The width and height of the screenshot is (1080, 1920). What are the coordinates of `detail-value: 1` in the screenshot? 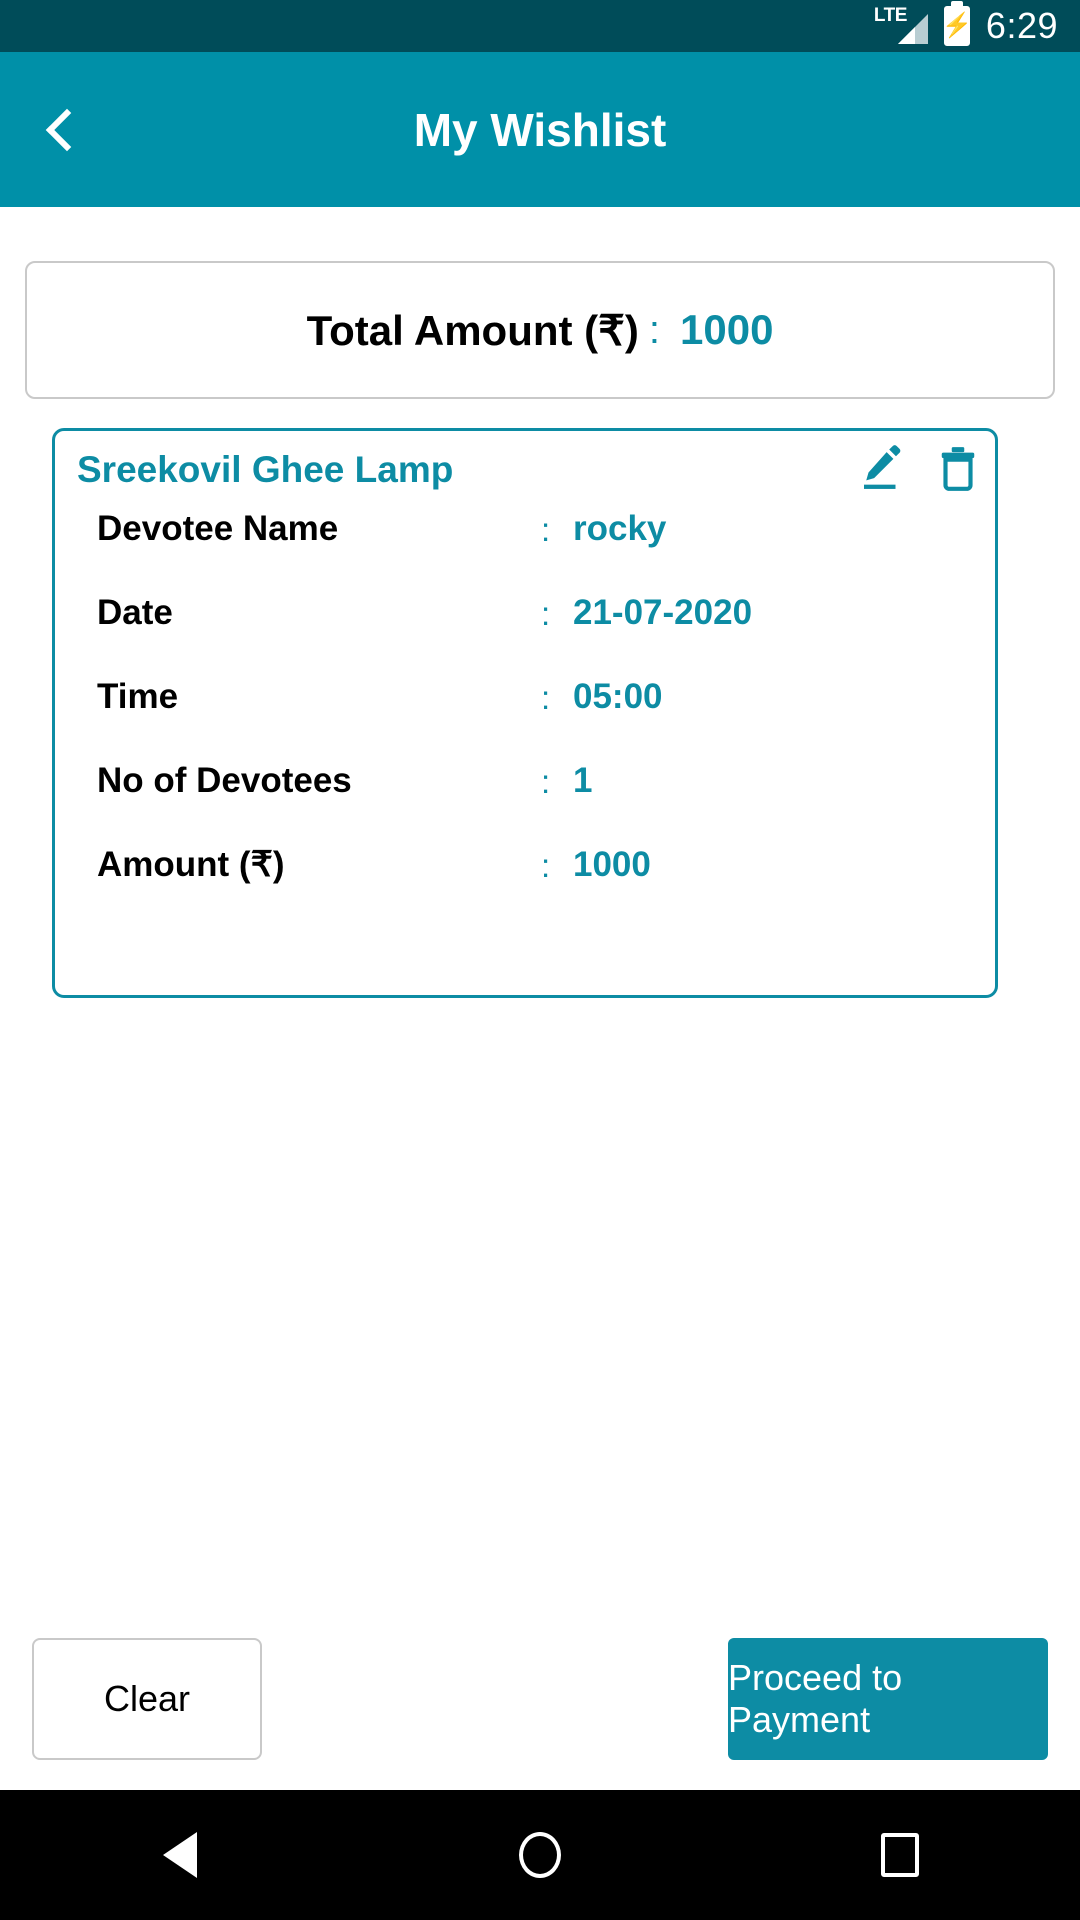 It's located at (583, 780).